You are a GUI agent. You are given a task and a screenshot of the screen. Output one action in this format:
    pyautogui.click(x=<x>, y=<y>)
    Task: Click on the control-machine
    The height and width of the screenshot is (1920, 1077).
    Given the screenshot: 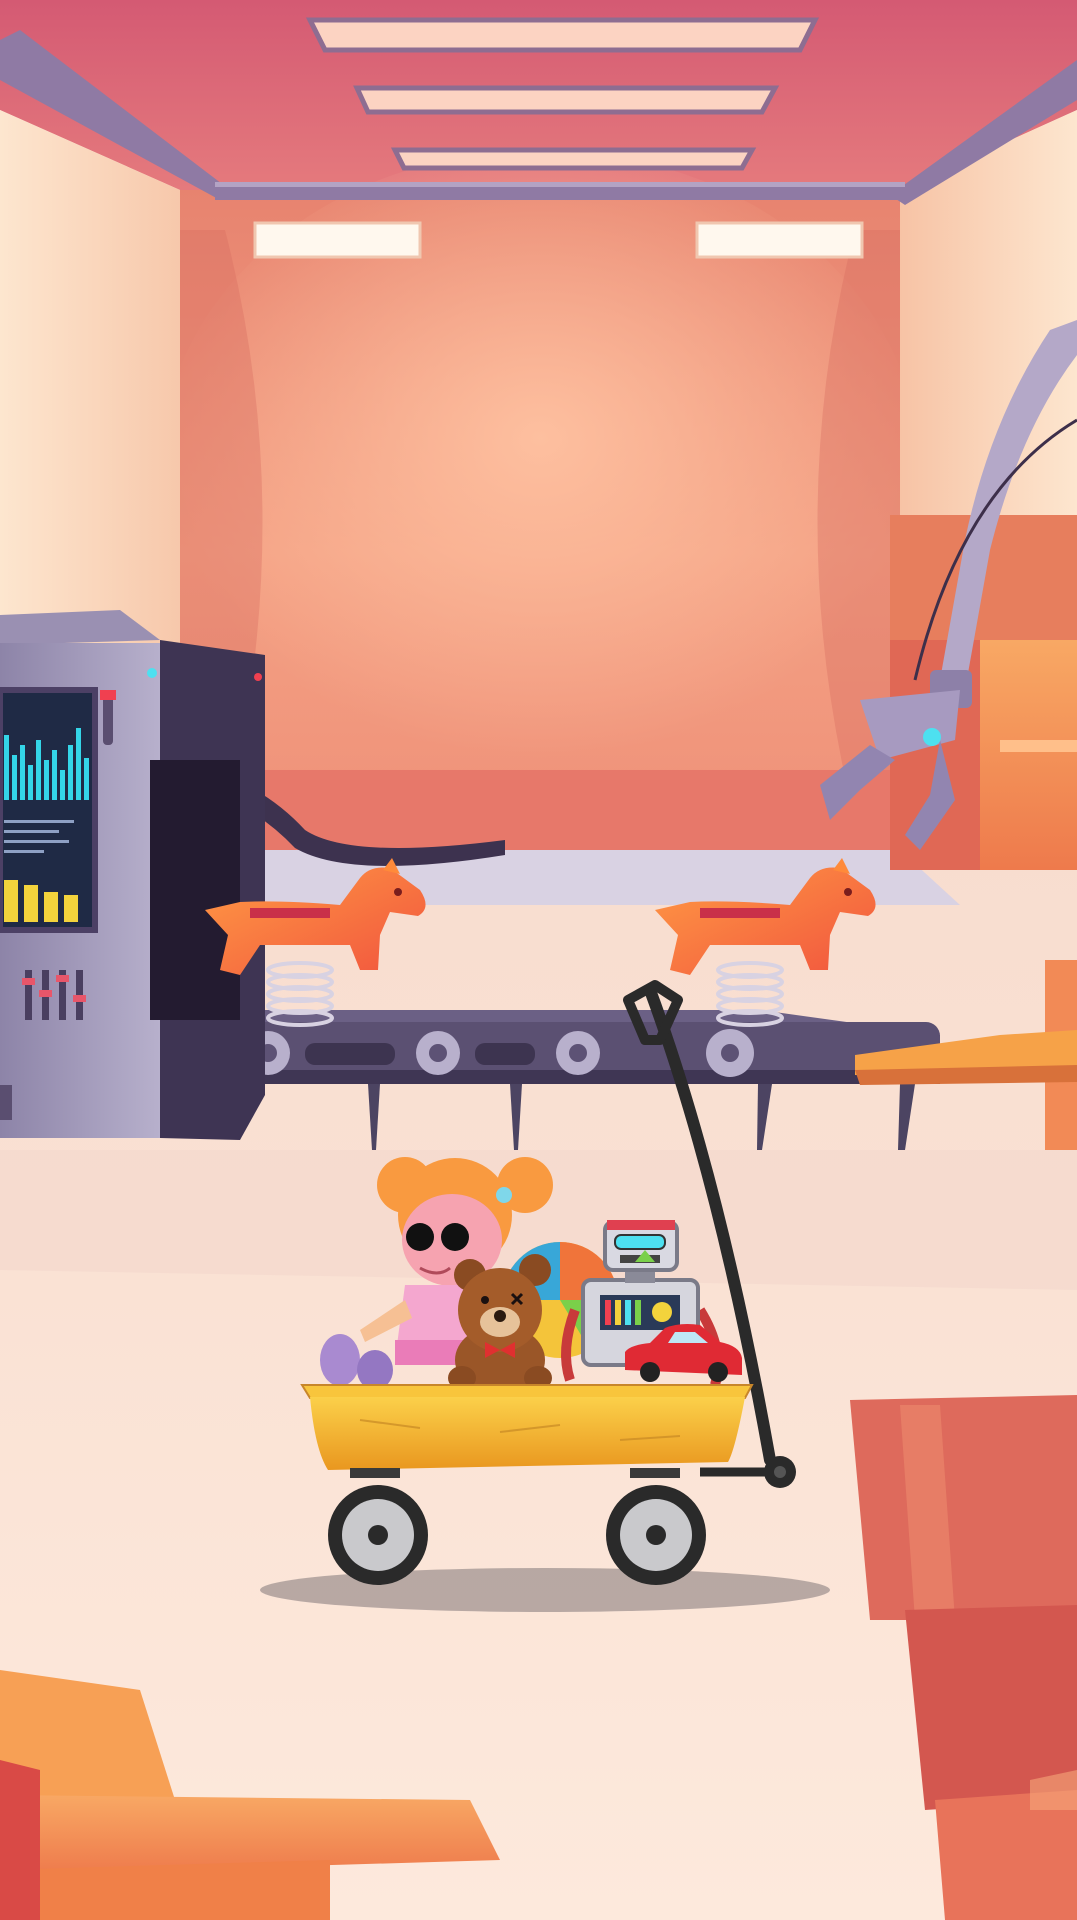 What is the action you would take?
    pyautogui.click(x=132, y=875)
    